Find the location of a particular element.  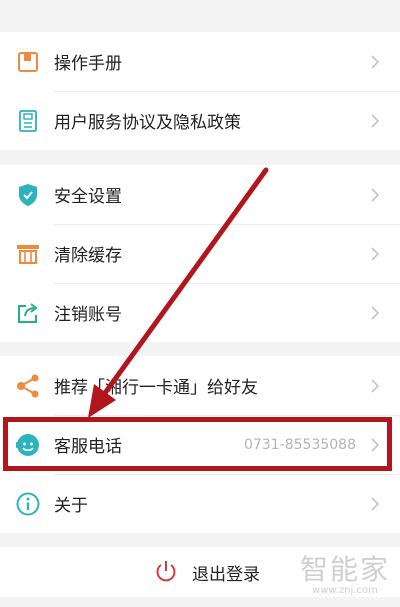

row-clear-cache: 清除缓存 is located at coordinates (200, 253).